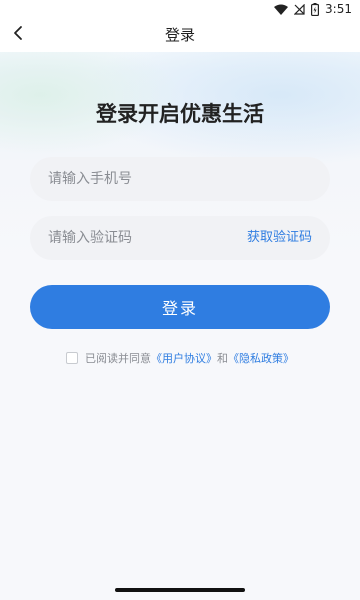 The width and height of the screenshot is (360, 600). I want to click on user-agreement-link: 《用户协议》, so click(184, 358).